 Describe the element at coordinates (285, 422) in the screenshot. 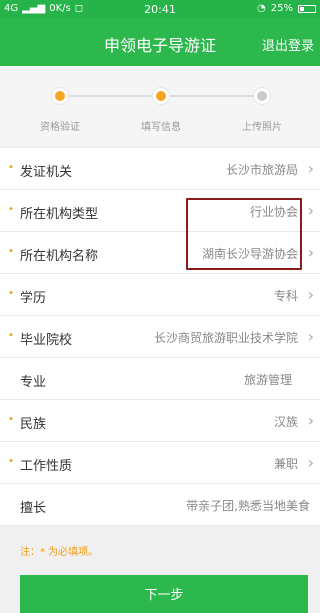

I see `field-value: 汉族` at that location.